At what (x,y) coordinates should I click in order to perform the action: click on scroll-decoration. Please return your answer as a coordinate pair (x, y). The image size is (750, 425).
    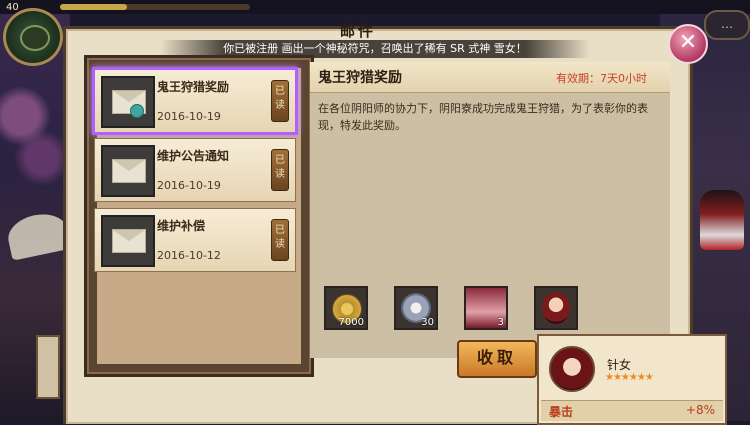
    Looking at the image, I should click on (48, 367).